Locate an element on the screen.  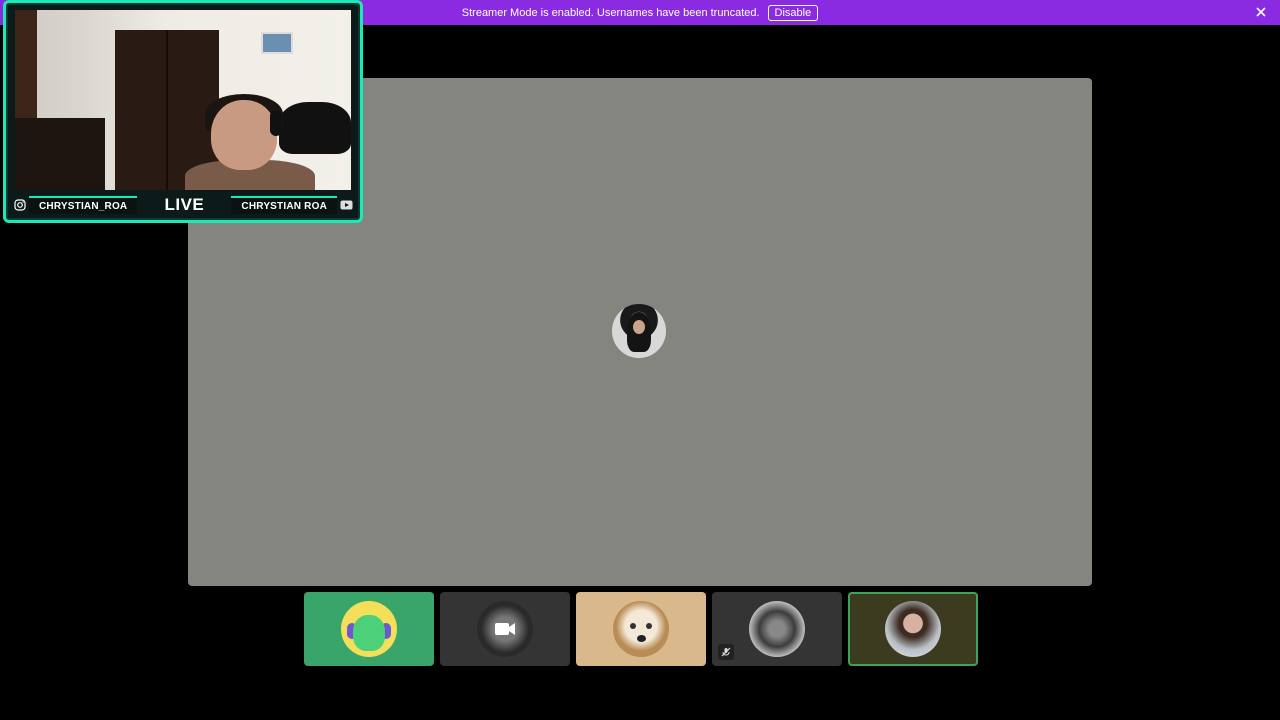
participant-tiles is located at coordinates (641, 629).